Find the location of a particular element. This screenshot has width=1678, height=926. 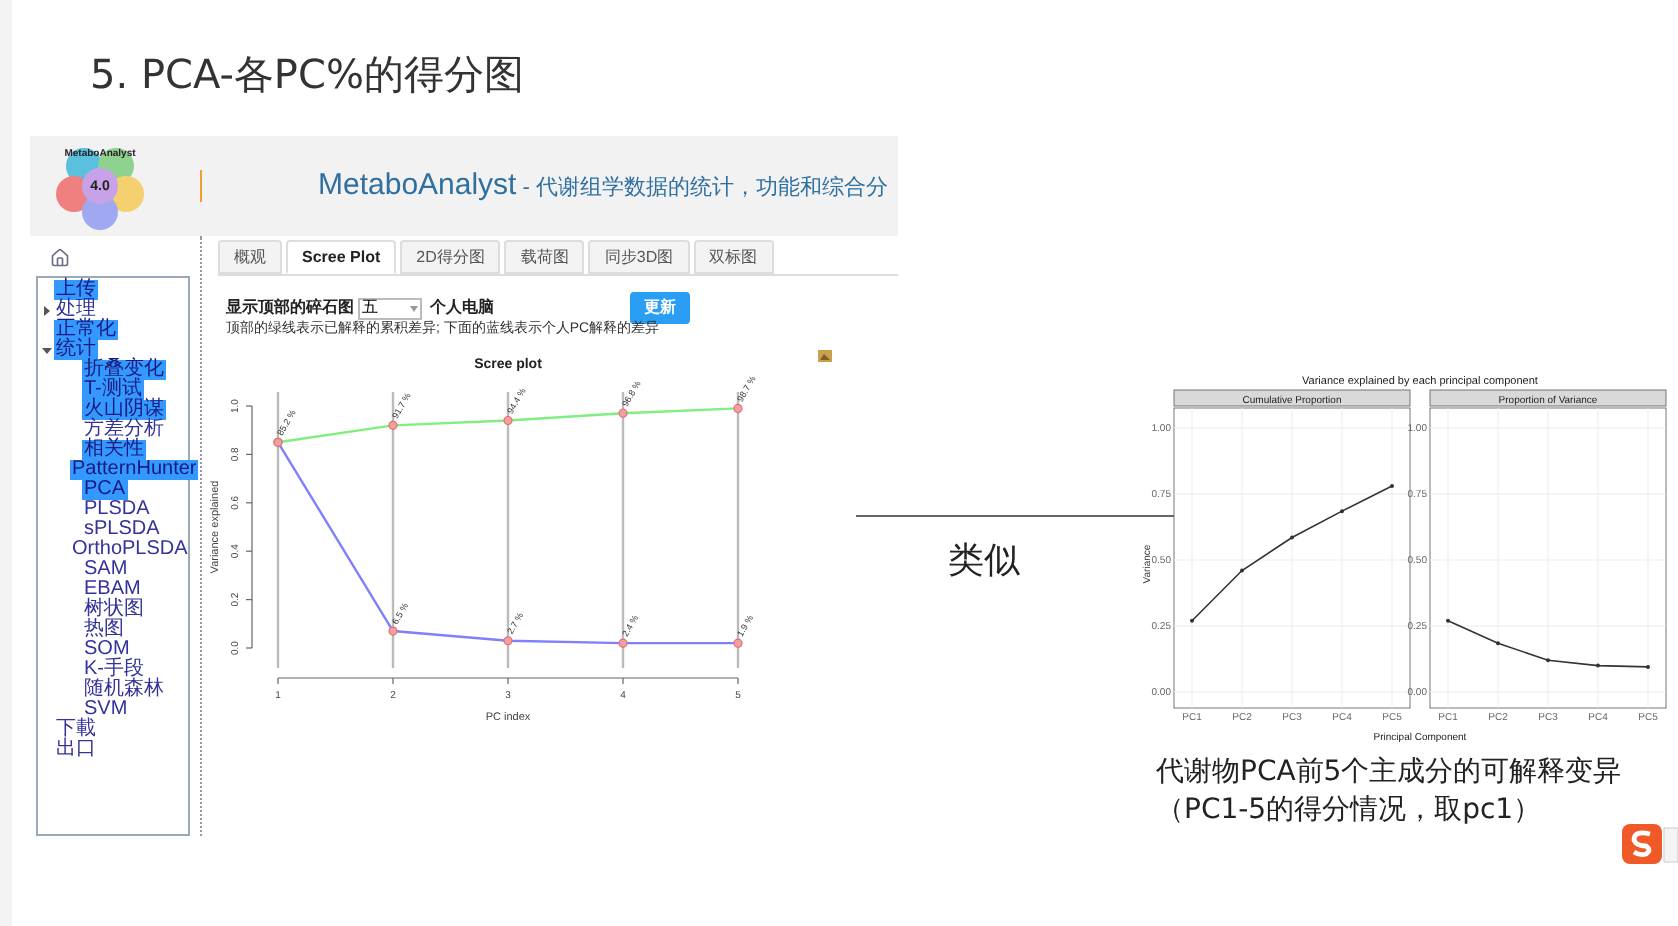

control-label: 显示顶部的碎石图 is located at coordinates (290, 308).